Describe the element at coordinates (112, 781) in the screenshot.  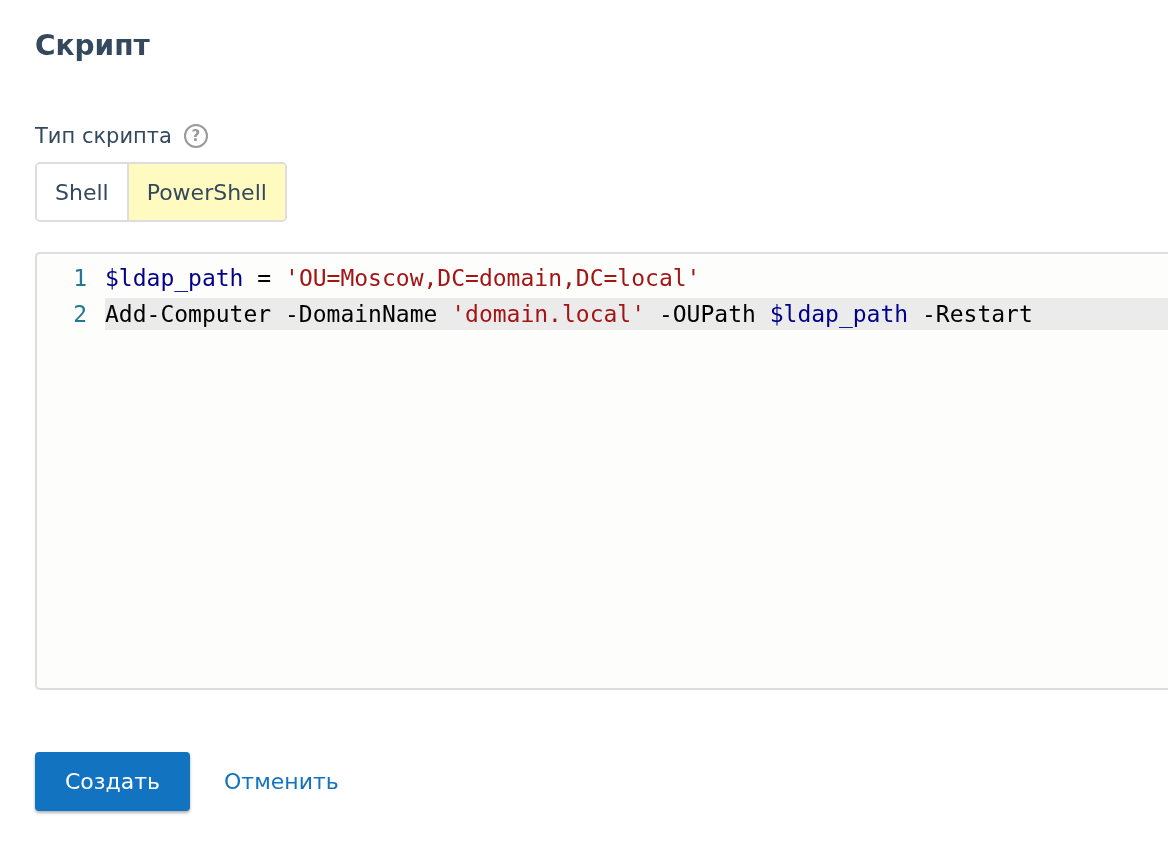
I see `create-button: Создать` at that location.